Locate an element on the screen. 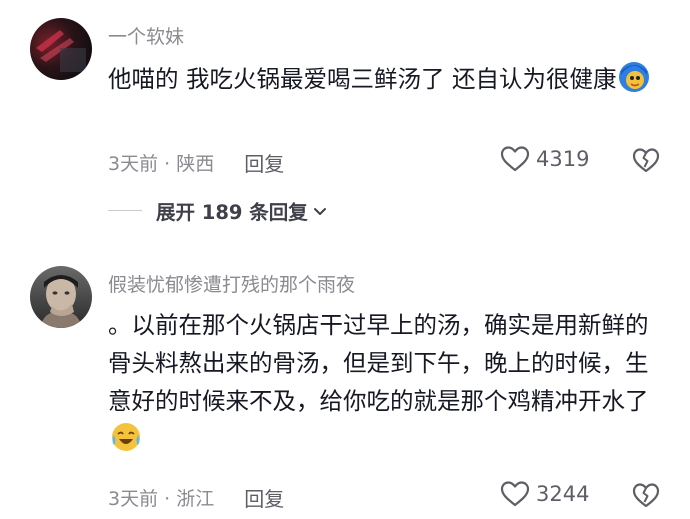 This screenshot has width=690, height=519. time-location: 3天前 · 陕西 is located at coordinates (161, 164).